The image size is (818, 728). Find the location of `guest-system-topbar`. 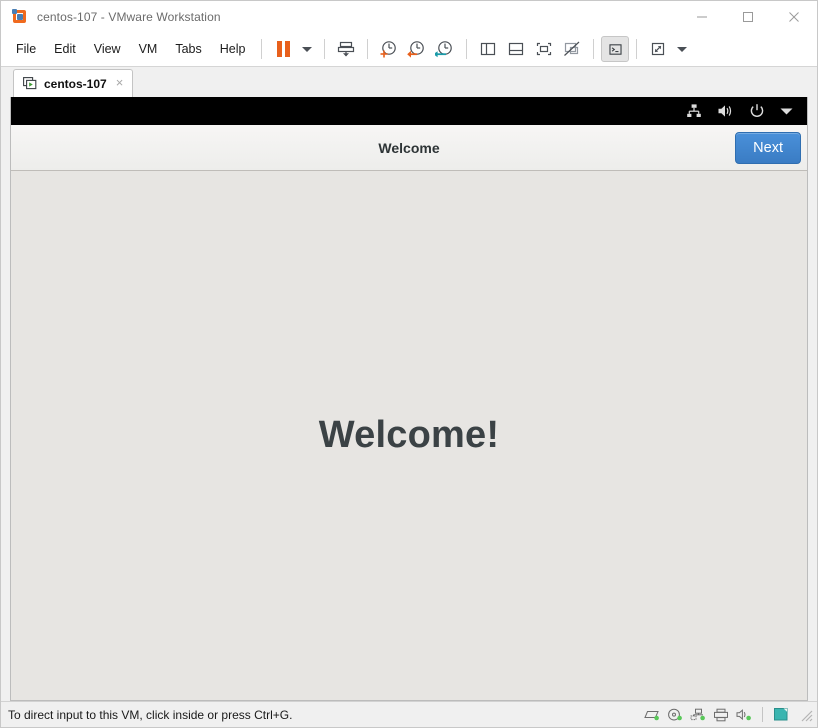

guest-system-topbar is located at coordinates (409, 111).